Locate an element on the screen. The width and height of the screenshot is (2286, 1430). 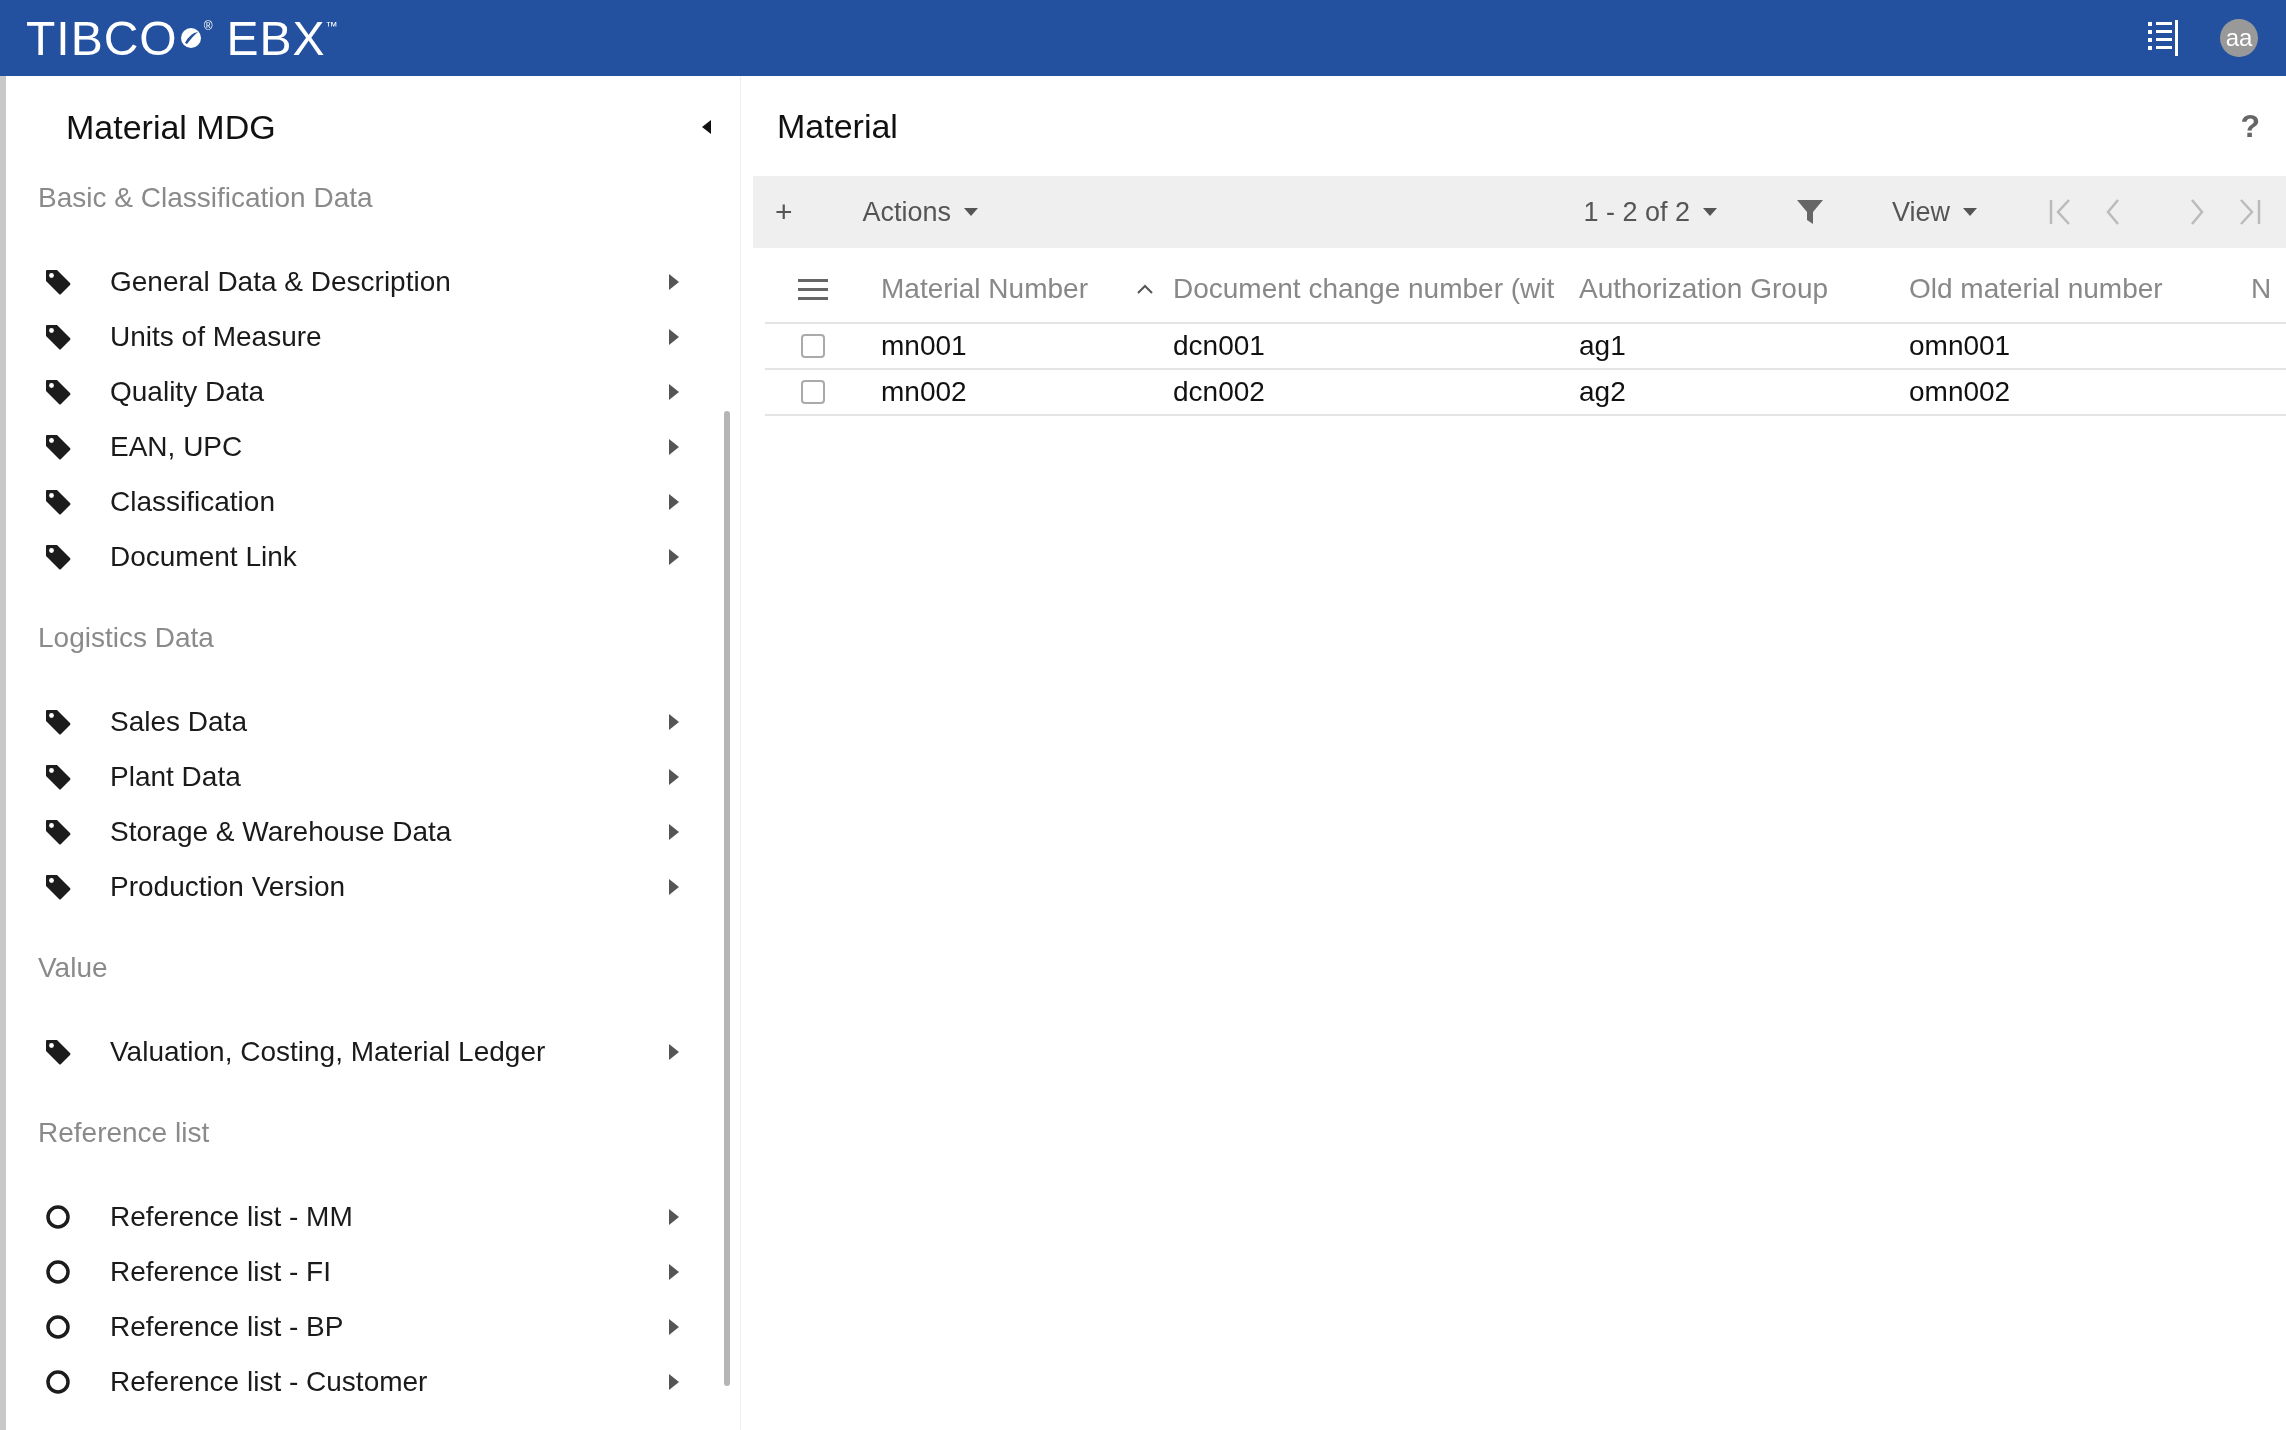
section-heading: Basic & Classification Data is located at coordinates (205, 198).